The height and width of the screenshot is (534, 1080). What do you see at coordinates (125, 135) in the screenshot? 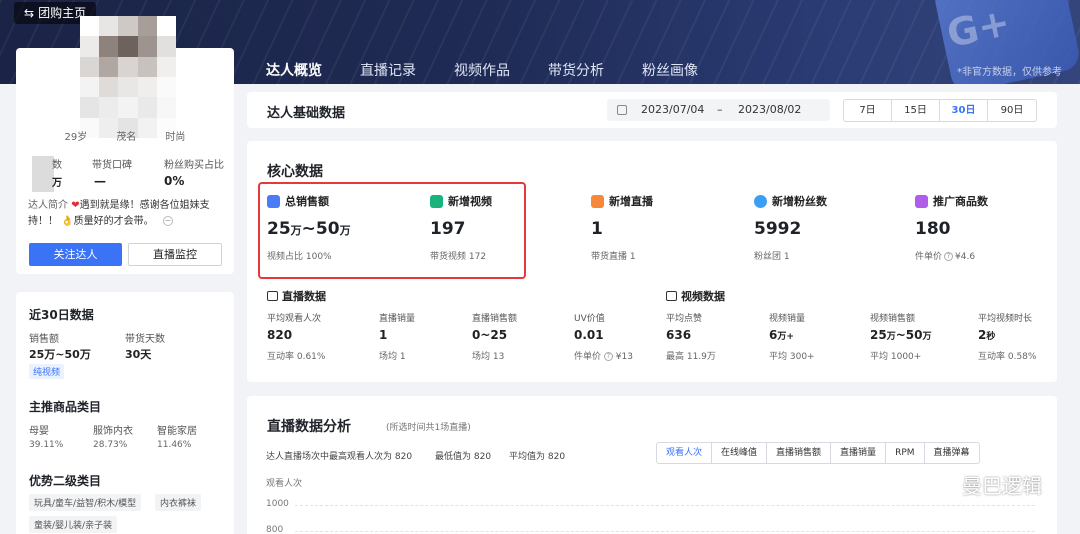
I see `profile-tags: 29岁 茂名 时尚` at bounding box center [125, 135].